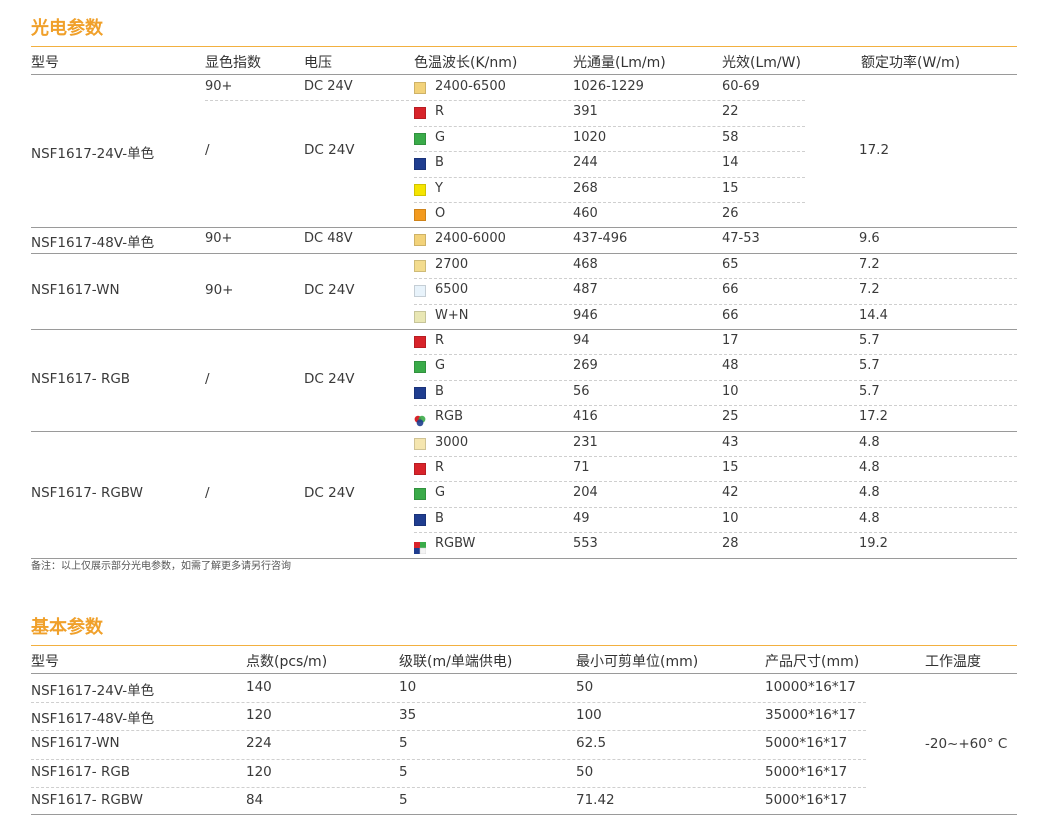 The width and height of the screenshot is (1049, 832). Describe the element at coordinates (259, 687) in the screenshot. I see `pcs-value: 140` at that location.